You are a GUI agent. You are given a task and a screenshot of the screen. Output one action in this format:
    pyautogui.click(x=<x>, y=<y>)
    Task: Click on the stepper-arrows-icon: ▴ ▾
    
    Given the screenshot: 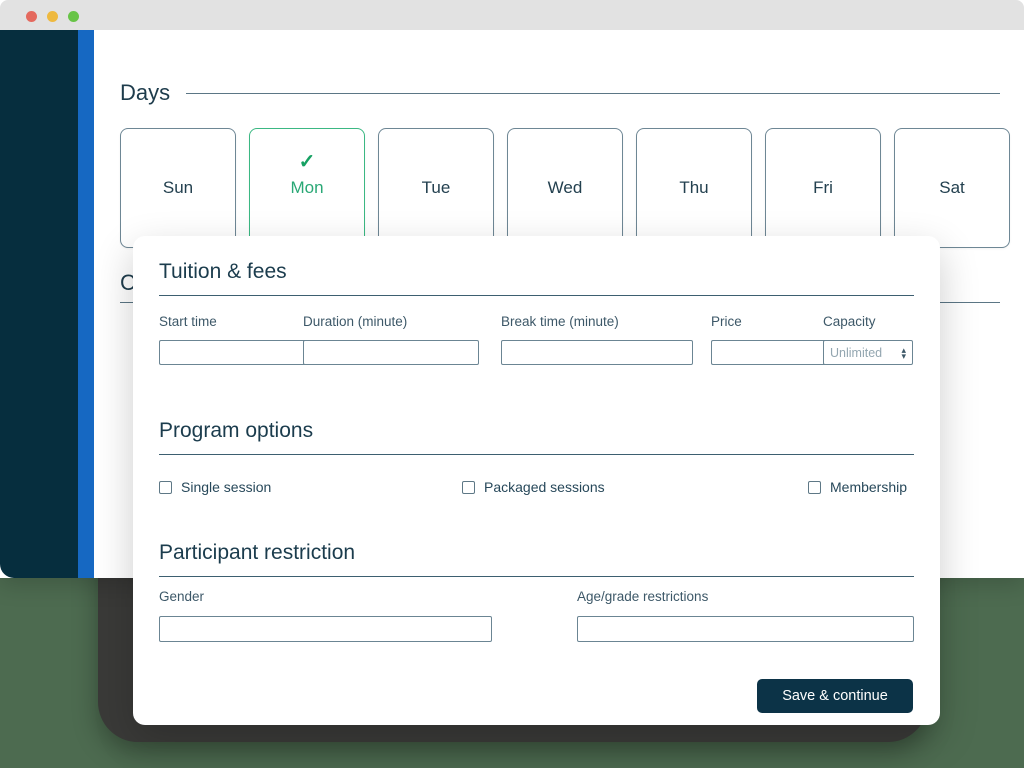 What is the action you would take?
    pyautogui.click(x=903, y=352)
    